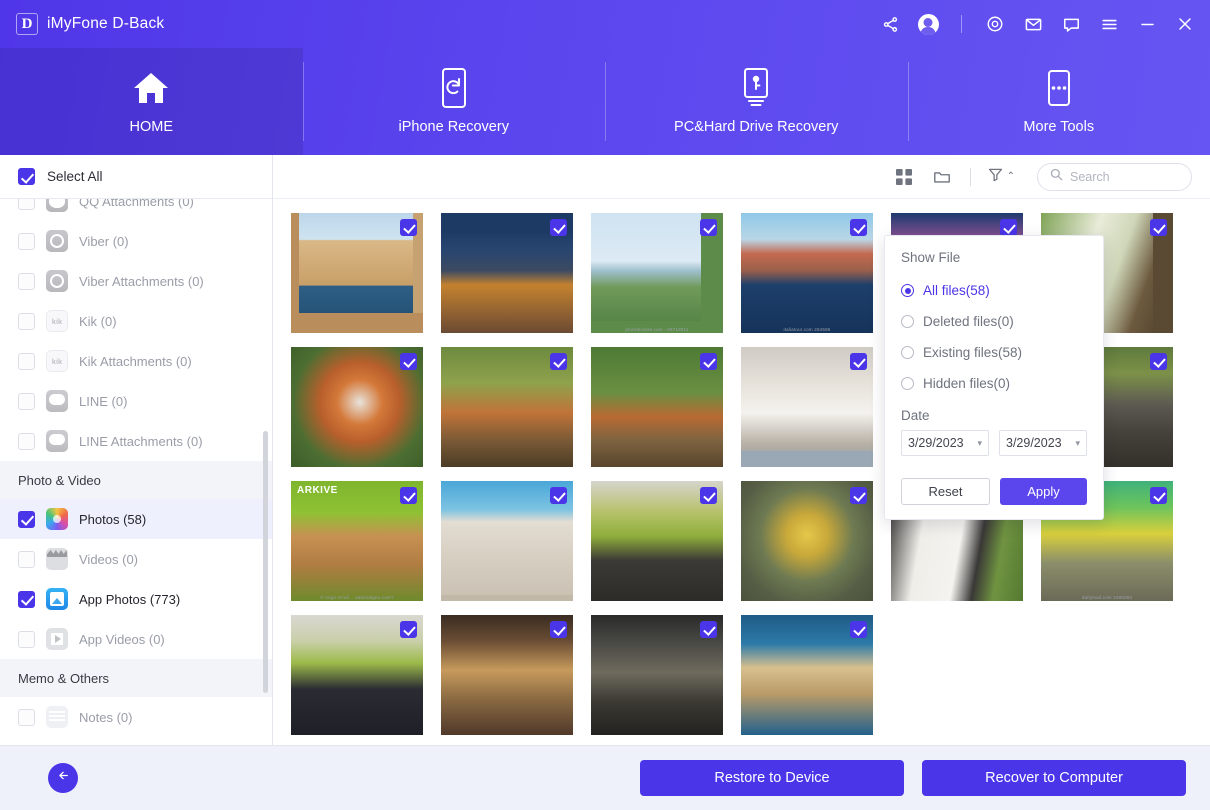 The height and width of the screenshot is (810, 1210). What do you see at coordinates (454, 101) in the screenshot?
I see `nav-tab-iphone-recovery: iPhone Recovery` at bounding box center [454, 101].